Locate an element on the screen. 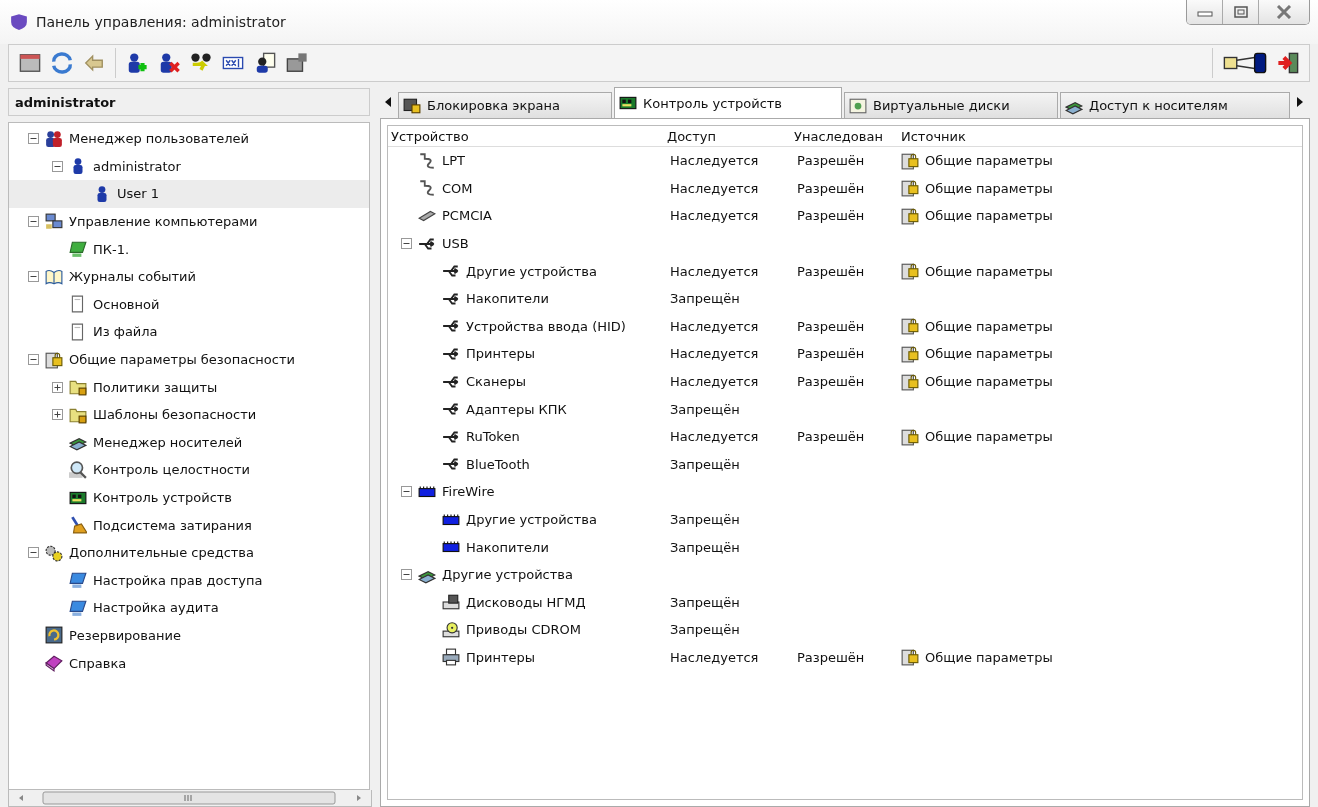  exit-icon is located at coordinates (1288, 63).